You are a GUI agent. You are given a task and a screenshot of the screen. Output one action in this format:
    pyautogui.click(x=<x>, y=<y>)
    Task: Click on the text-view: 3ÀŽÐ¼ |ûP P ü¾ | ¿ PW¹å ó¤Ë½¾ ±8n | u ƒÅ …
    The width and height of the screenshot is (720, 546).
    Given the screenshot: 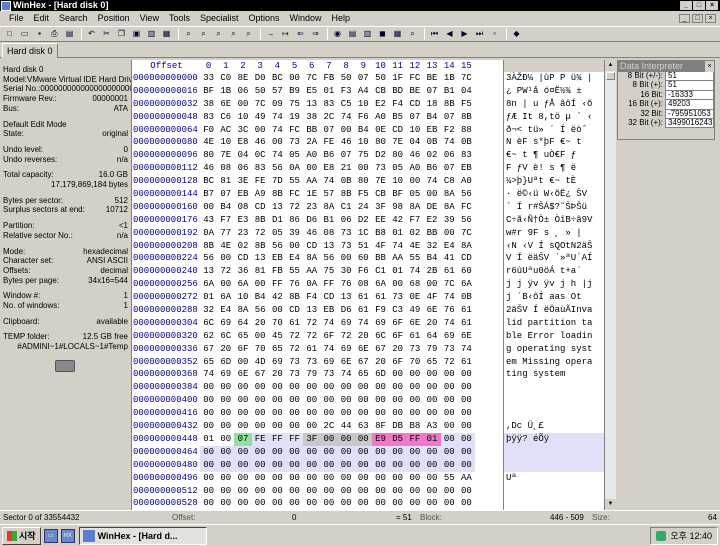 What is the action you would take?
    pyautogui.click(x=553, y=285)
    